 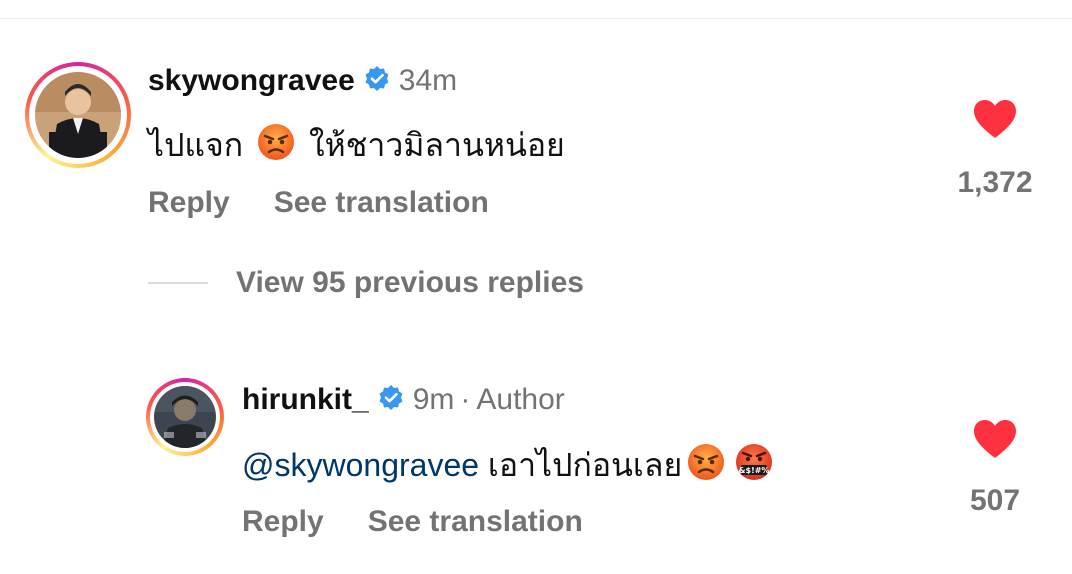 I want to click on username: hirunkit_, so click(x=305, y=399).